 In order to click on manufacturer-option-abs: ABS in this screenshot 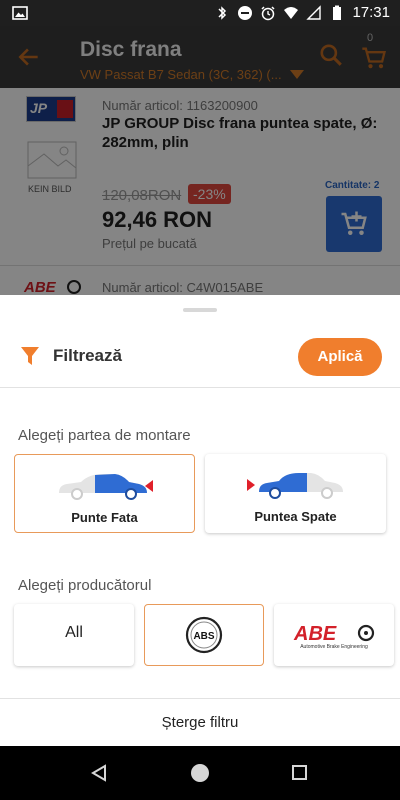, I will do `click(204, 635)`.